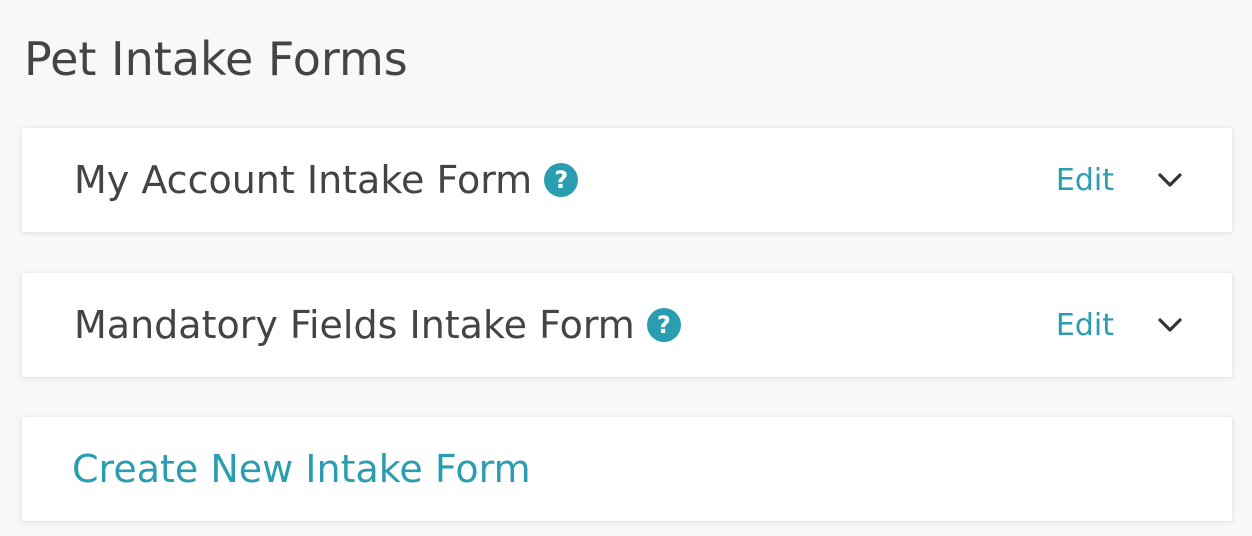  Describe the element at coordinates (216, 59) in the screenshot. I see `page-title: Pet Intake Forms` at that location.